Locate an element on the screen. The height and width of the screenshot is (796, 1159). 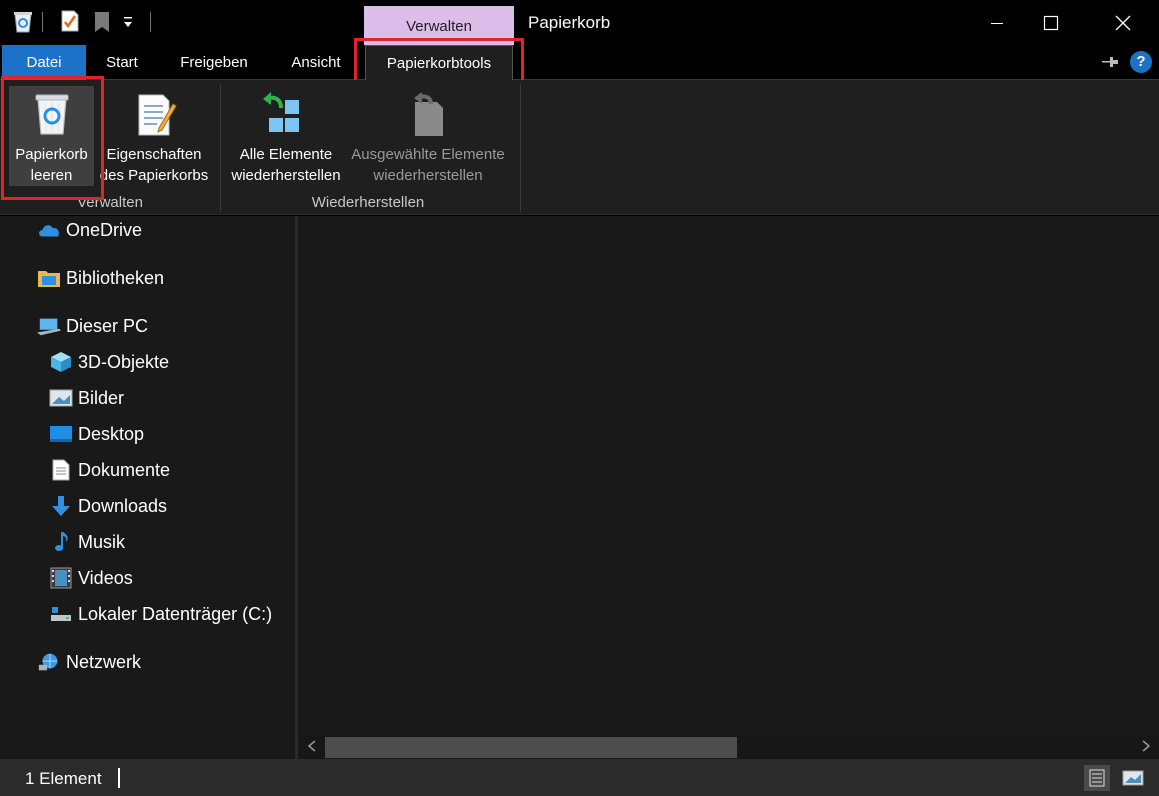
nav-item-netzwerk: Netzwerk is located at coordinates (89, 662).